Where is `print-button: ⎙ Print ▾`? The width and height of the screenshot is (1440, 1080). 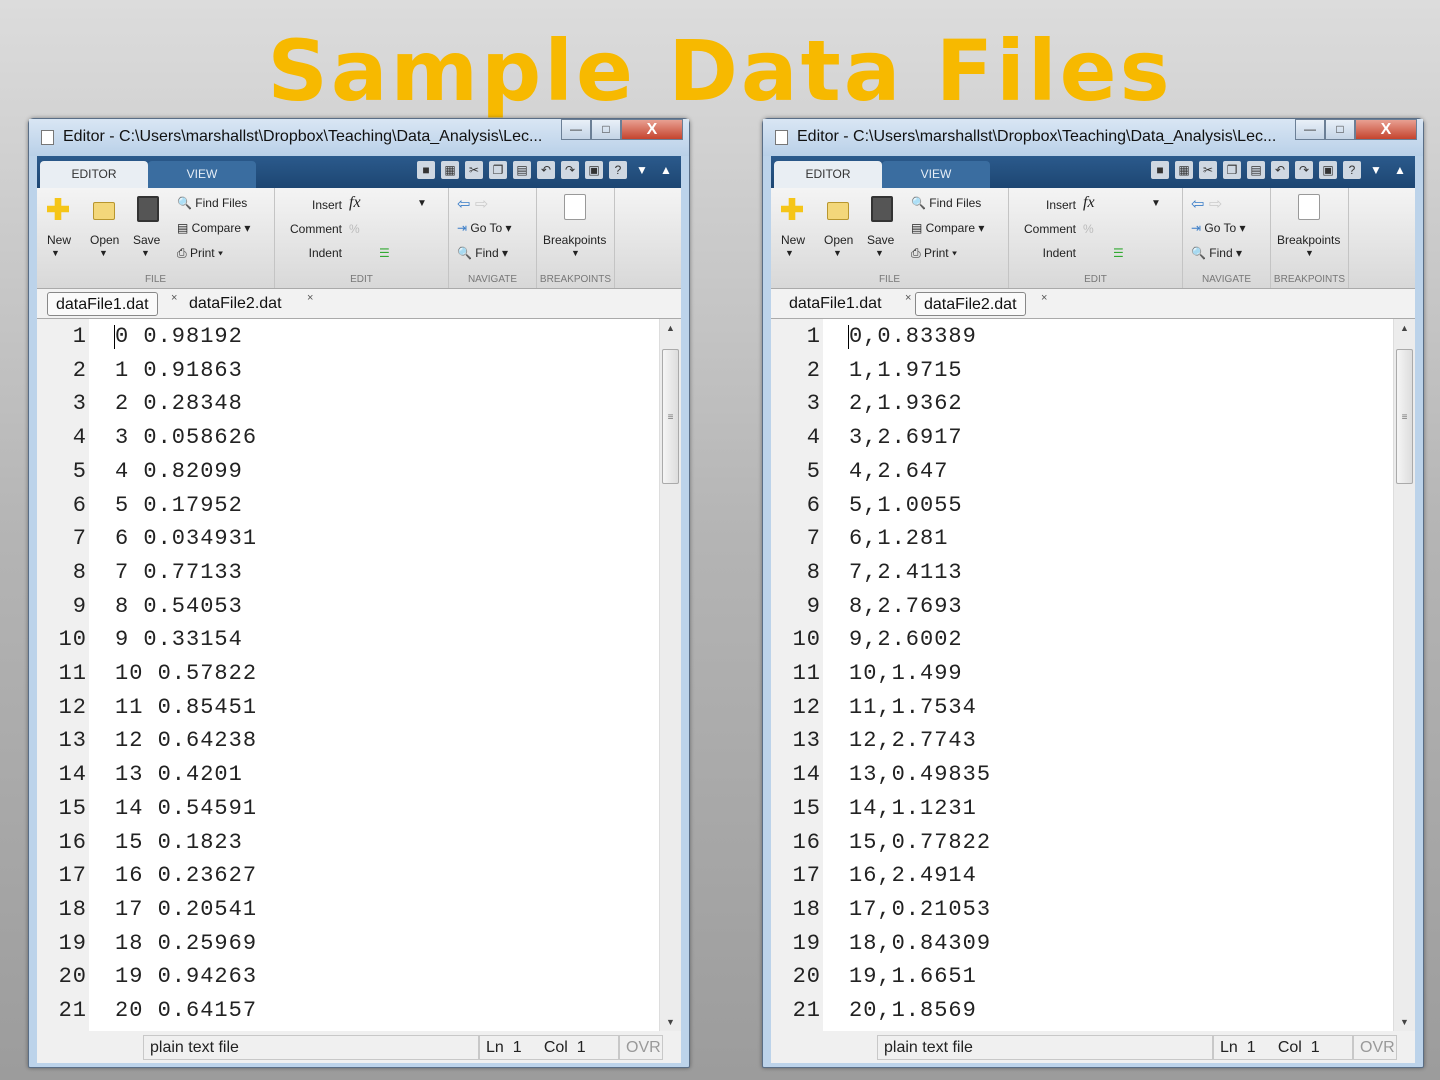 print-button: ⎙ Print ▾ is located at coordinates (200, 253).